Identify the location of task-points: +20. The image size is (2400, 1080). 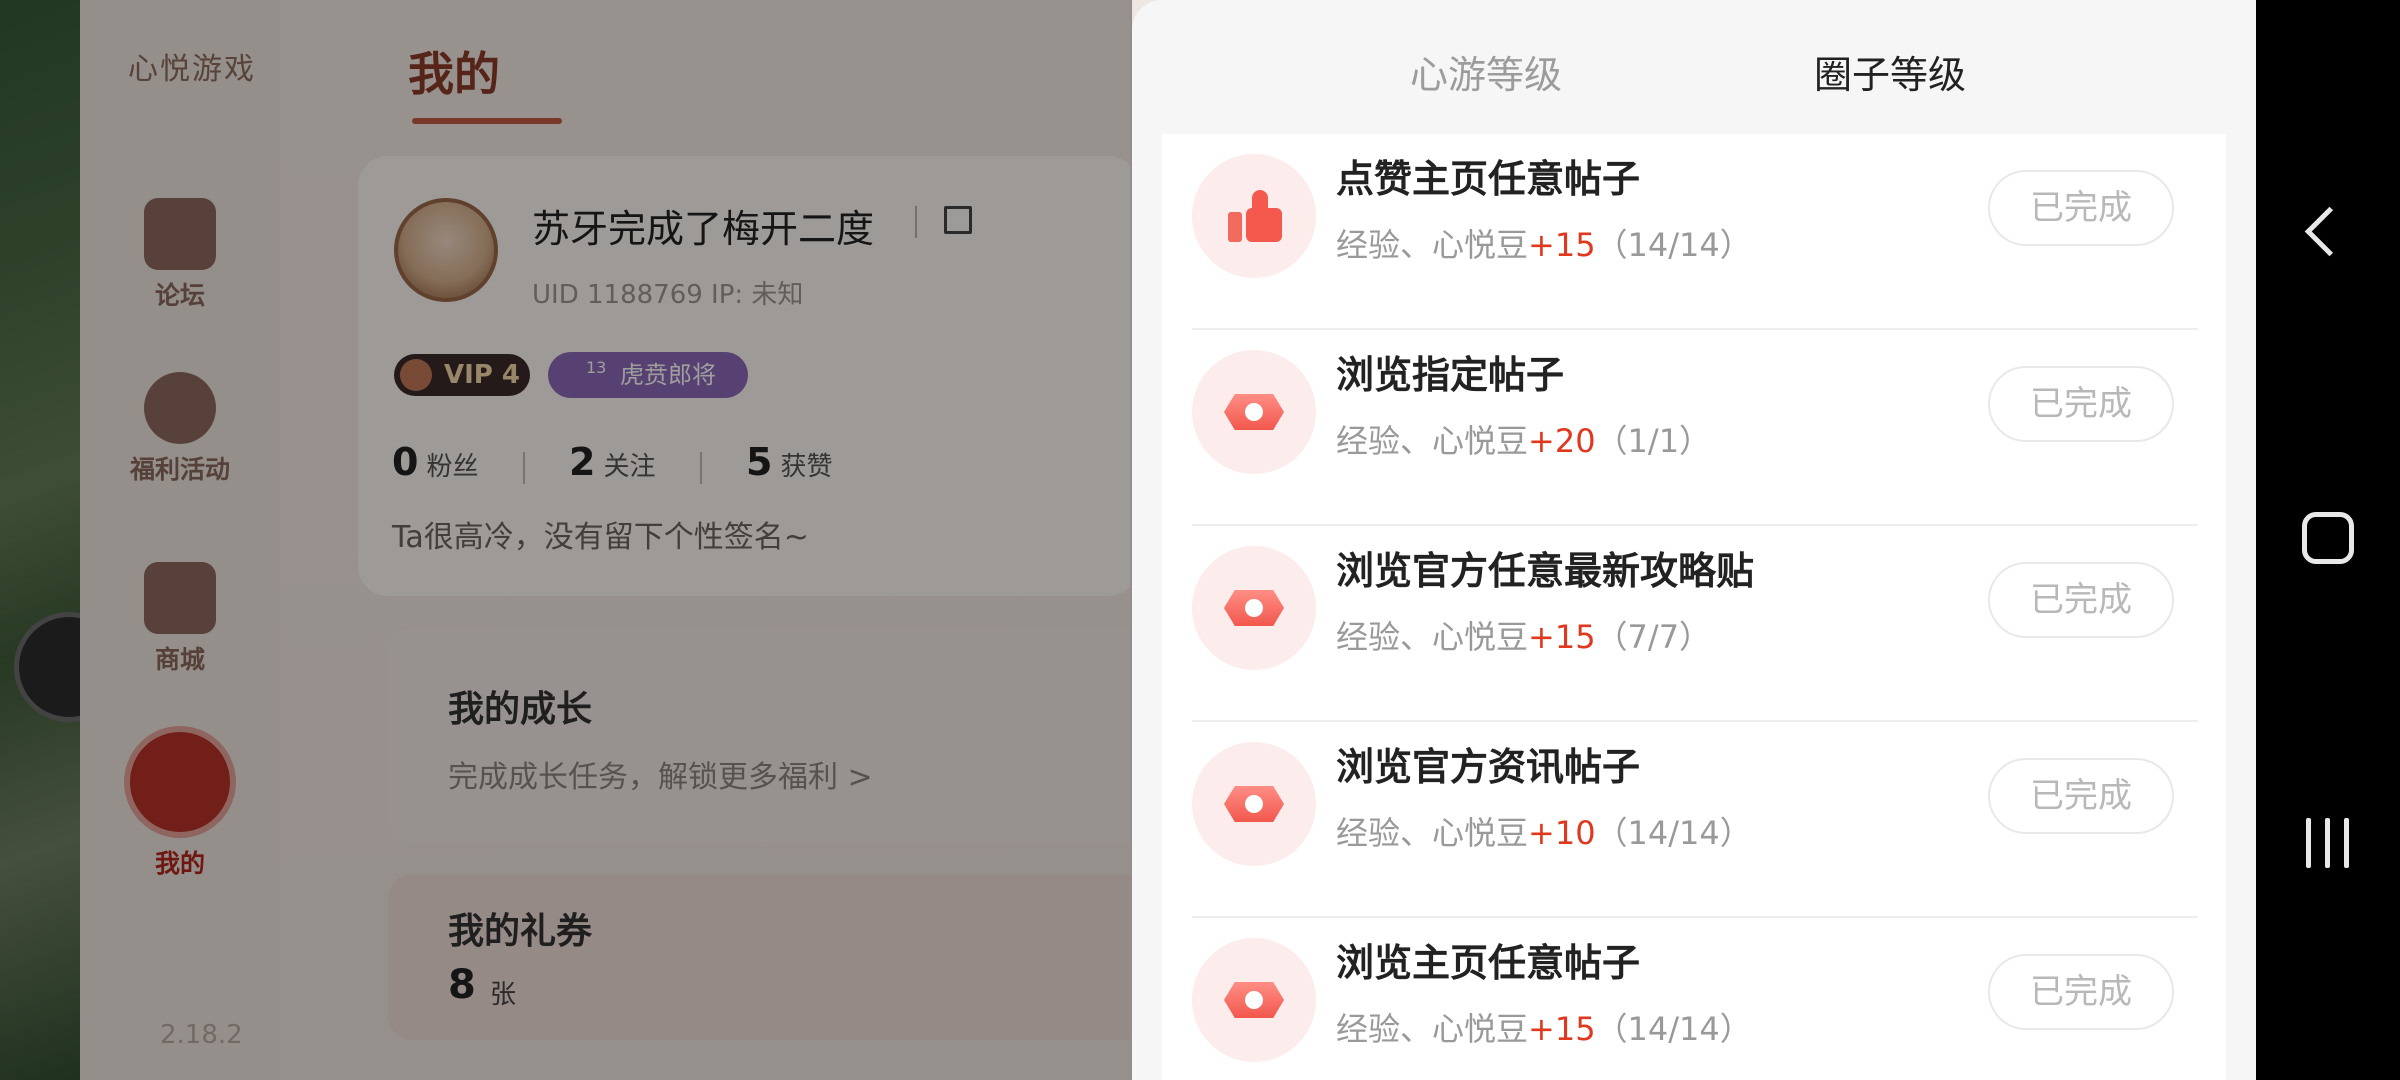
(1562, 441).